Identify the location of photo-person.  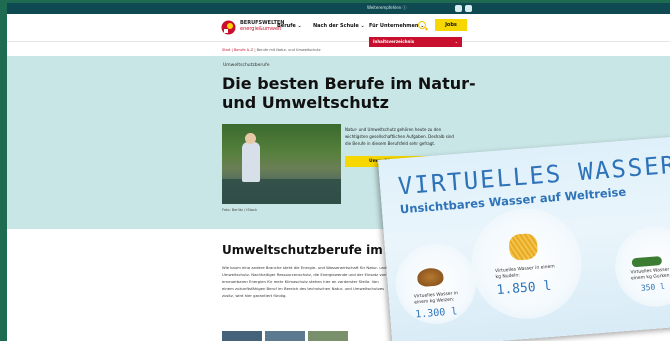
(251, 162).